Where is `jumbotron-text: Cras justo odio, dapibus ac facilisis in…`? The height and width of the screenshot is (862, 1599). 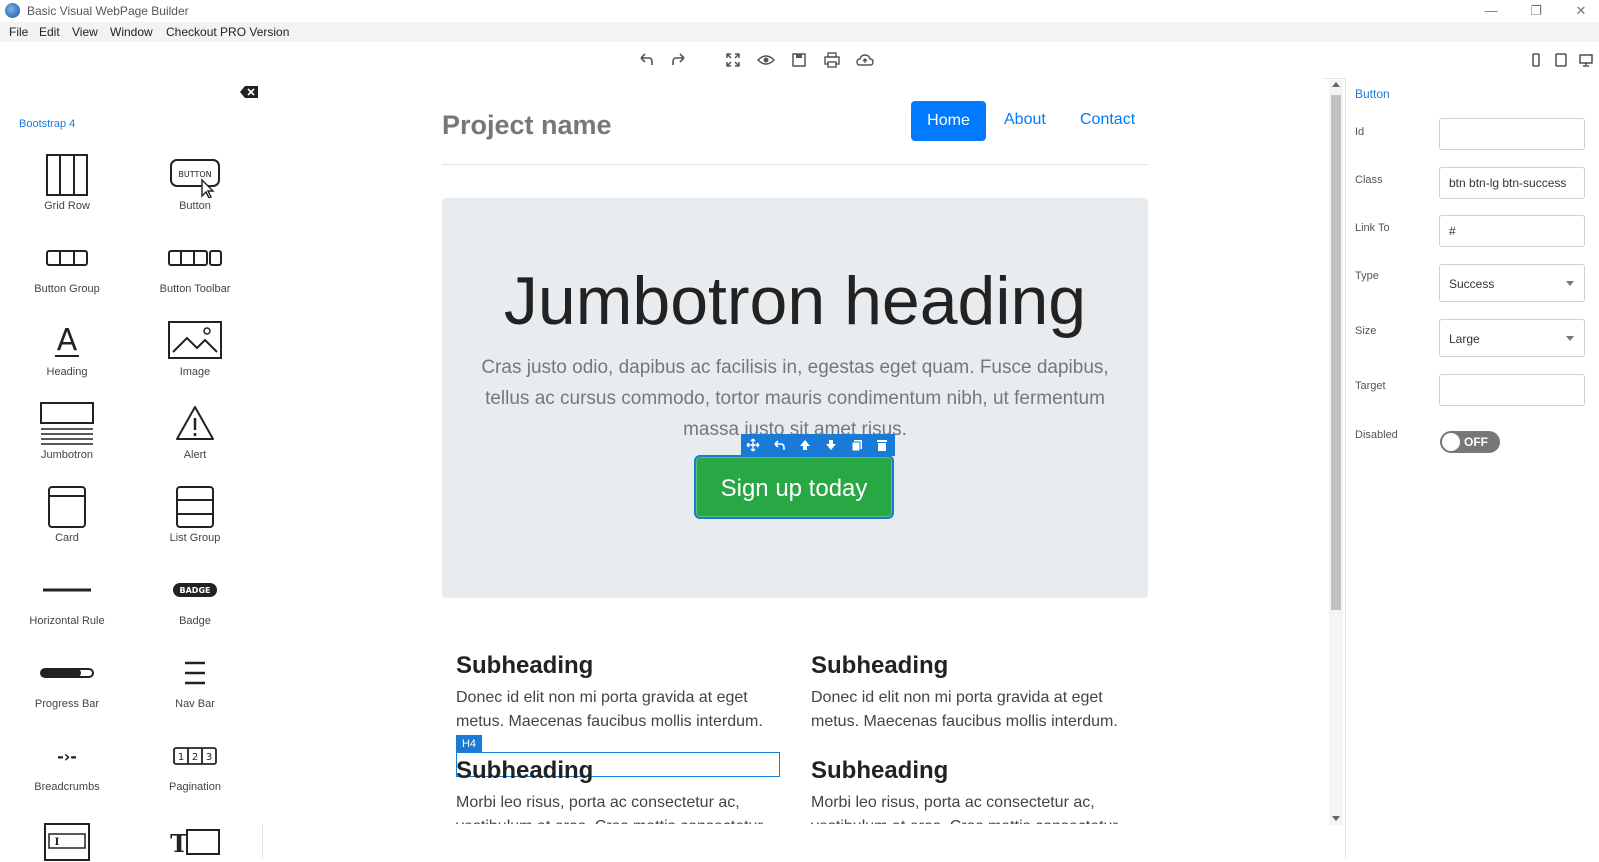 jumbotron-text: Cras justo odio, dapibus ac facilisis in… is located at coordinates (795, 398).